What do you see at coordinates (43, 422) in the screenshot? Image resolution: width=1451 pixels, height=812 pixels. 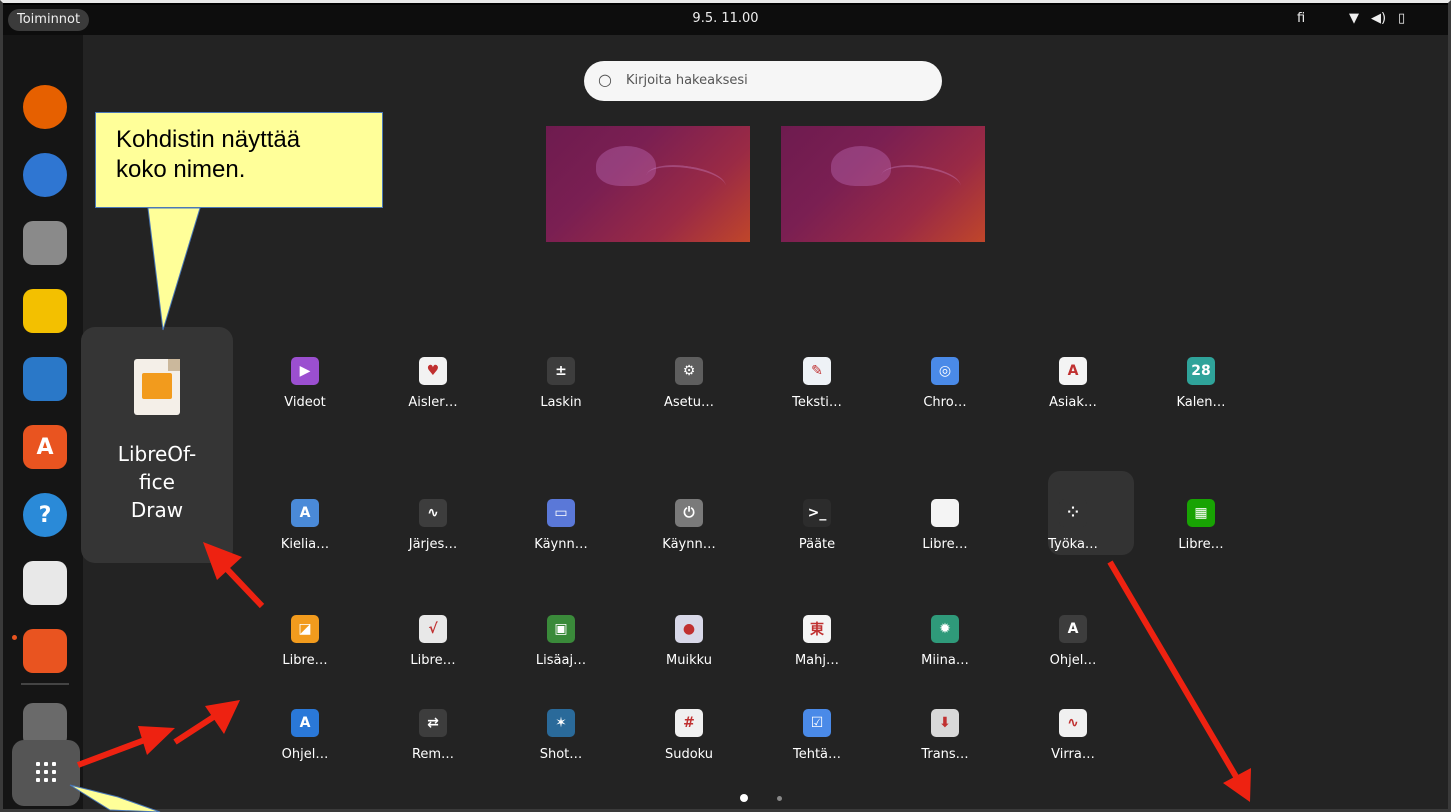 I see `dock: A?` at bounding box center [43, 422].